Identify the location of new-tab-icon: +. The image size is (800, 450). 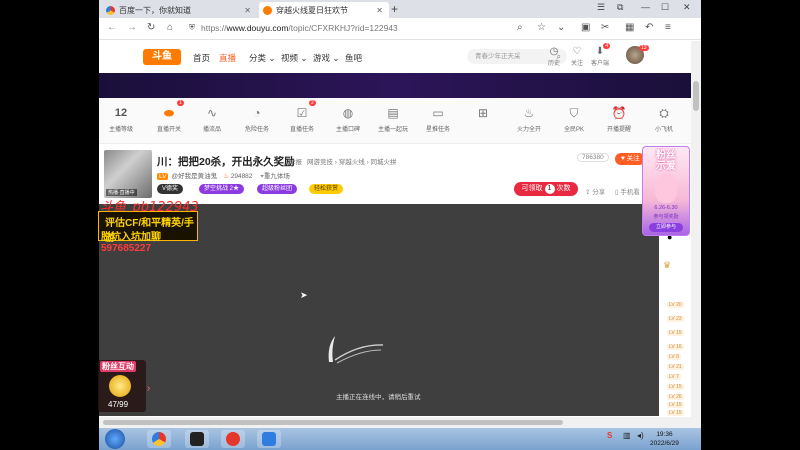
(394, 9).